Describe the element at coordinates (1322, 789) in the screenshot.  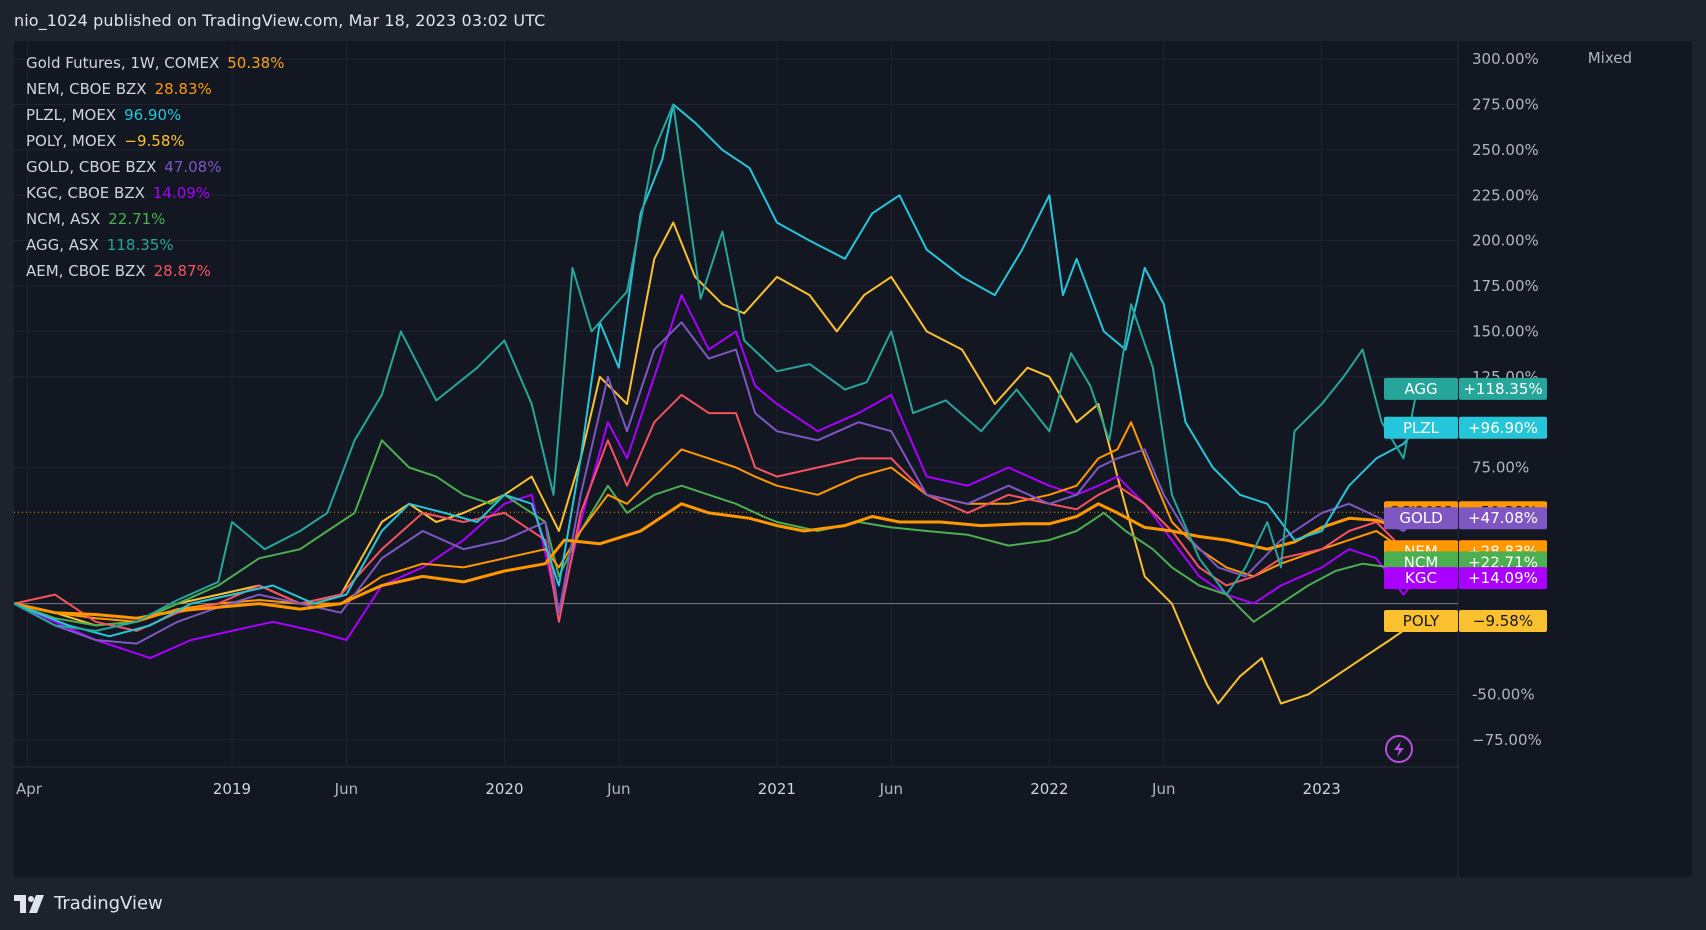
I see `x-tick-label: 2023` at that location.